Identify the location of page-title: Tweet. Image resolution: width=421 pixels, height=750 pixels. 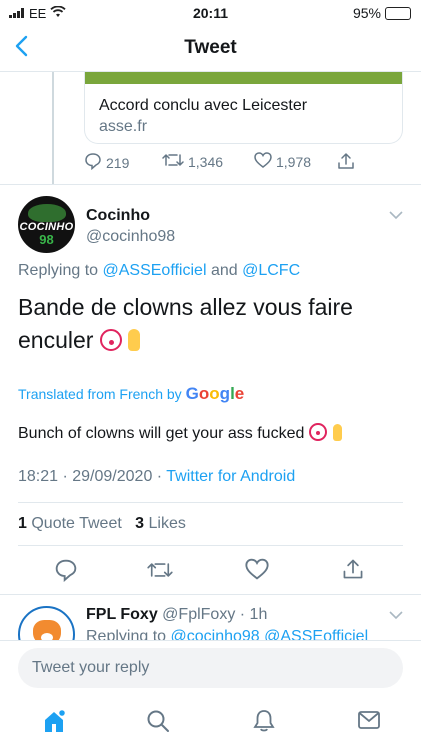
(210, 47).